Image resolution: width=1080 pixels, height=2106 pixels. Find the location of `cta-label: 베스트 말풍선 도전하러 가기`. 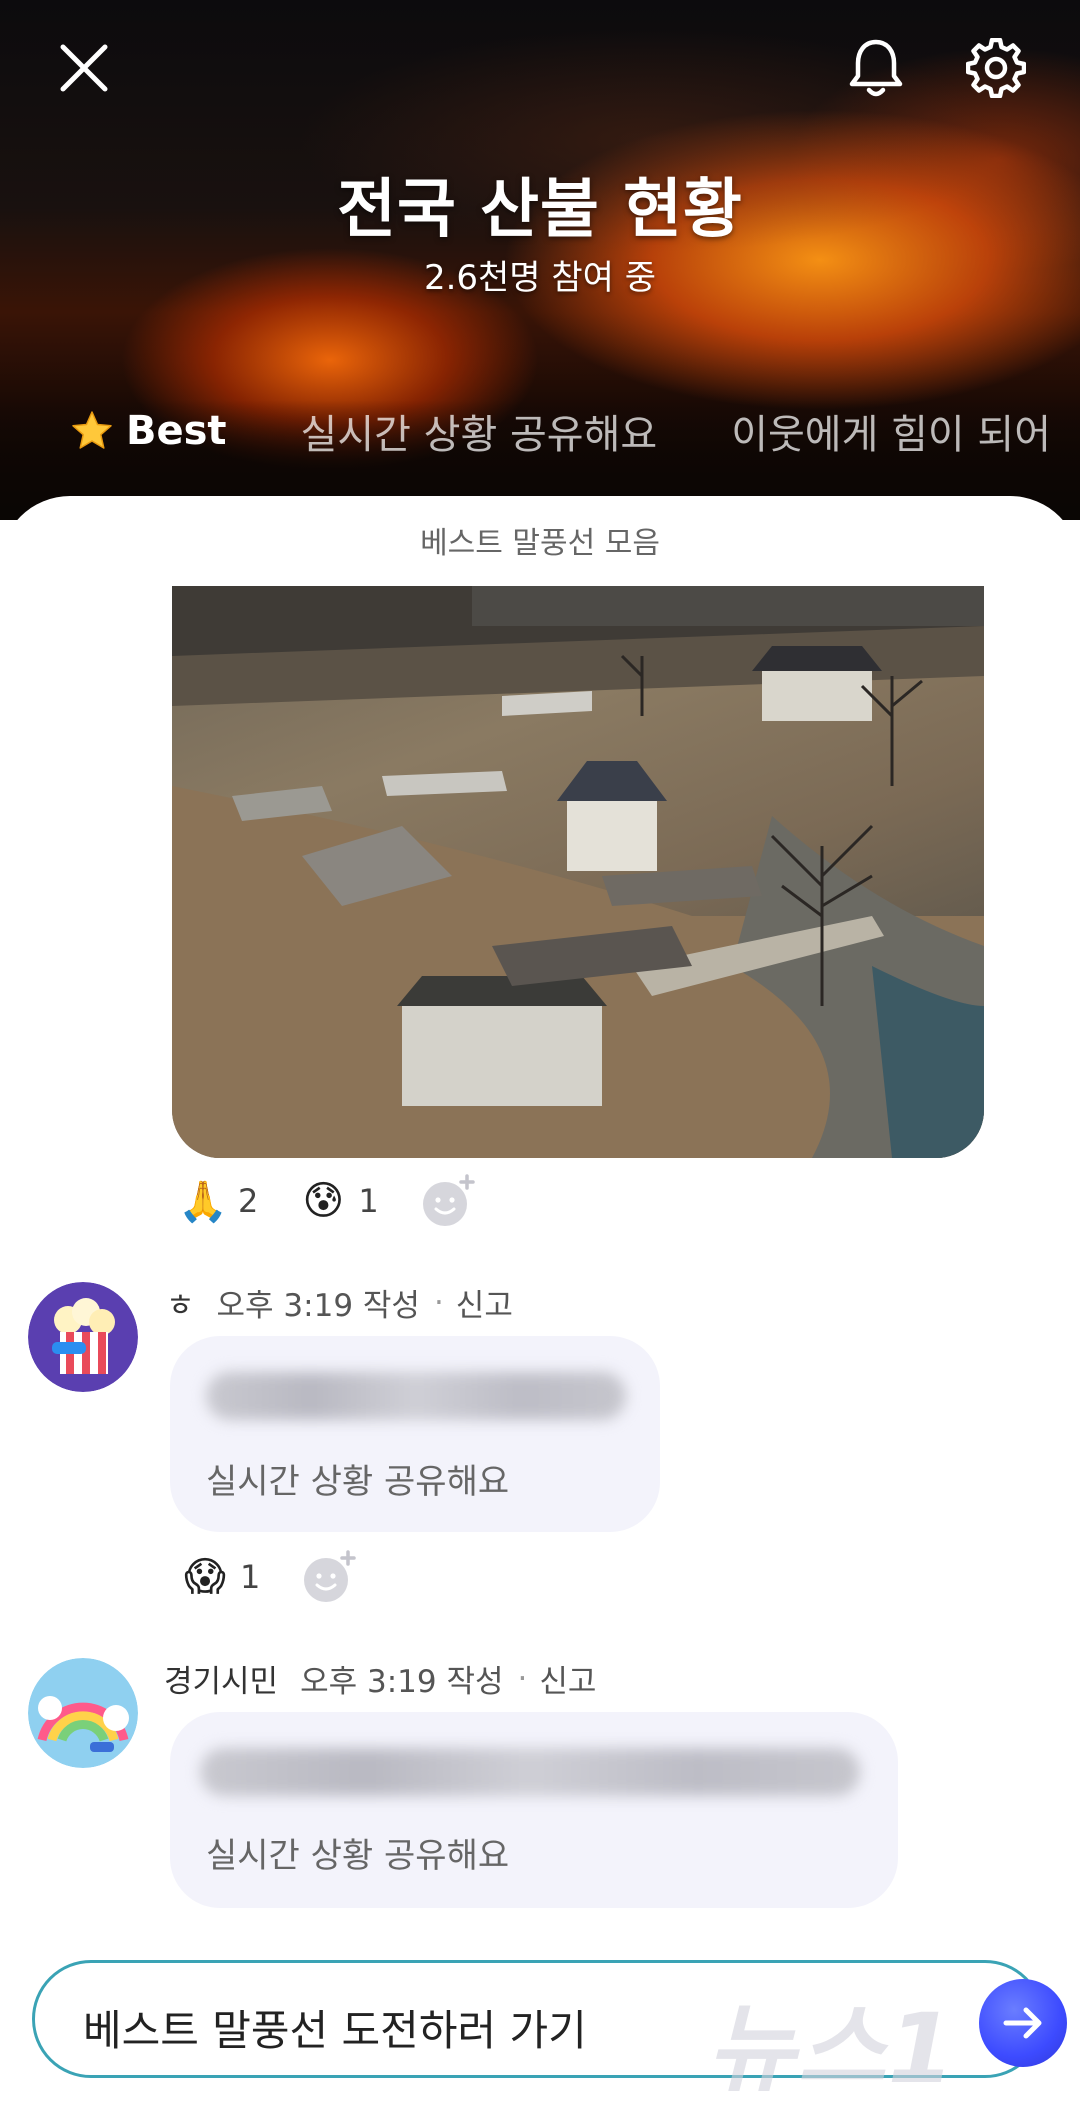

cta-label: 베스트 말풍선 도전하러 가기 is located at coordinates (335, 2030).